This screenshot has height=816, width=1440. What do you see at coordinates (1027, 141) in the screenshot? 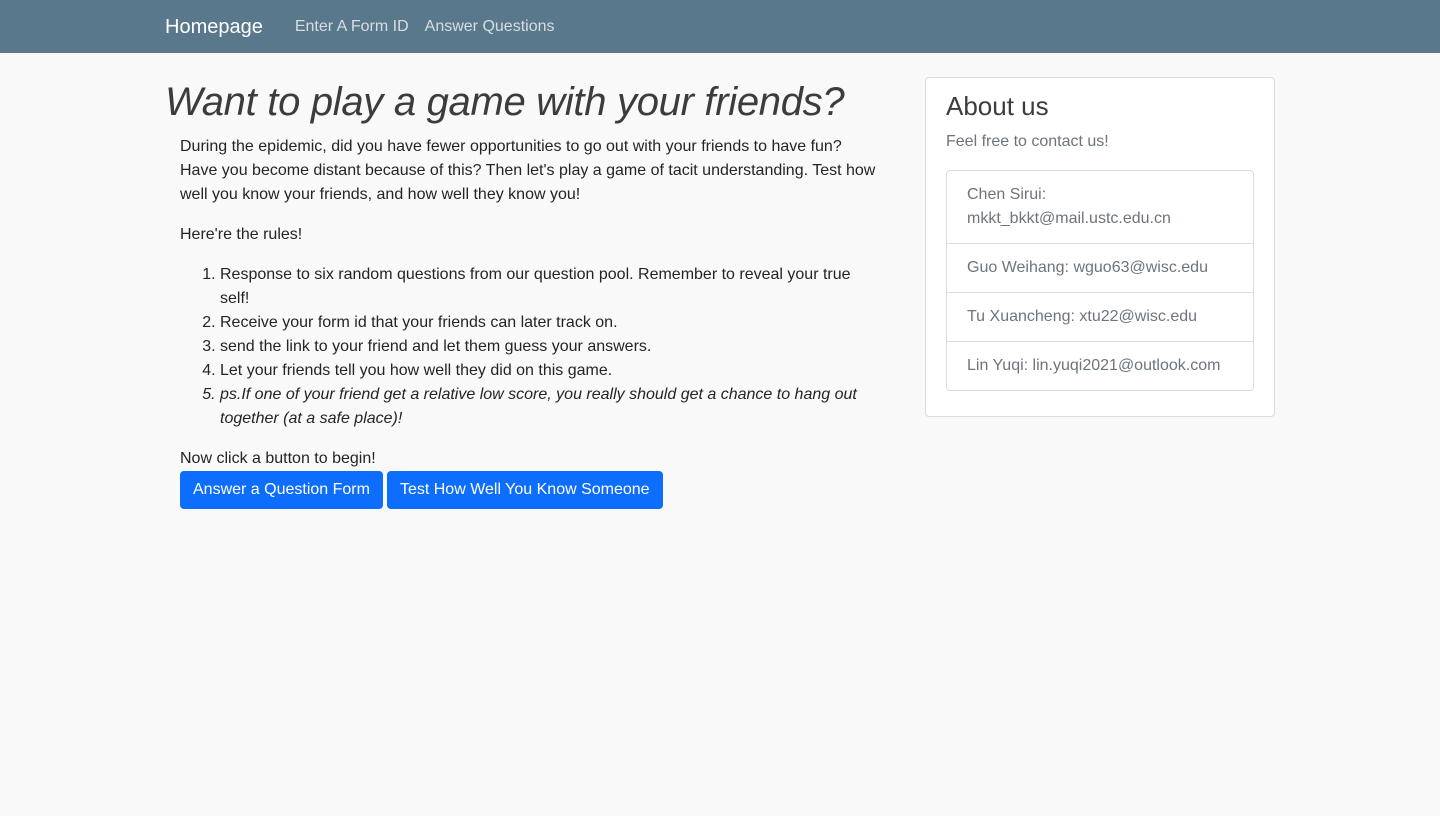
I see `about-us-subtitle: Feel free to contact us!` at bounding box center [1027, 141].